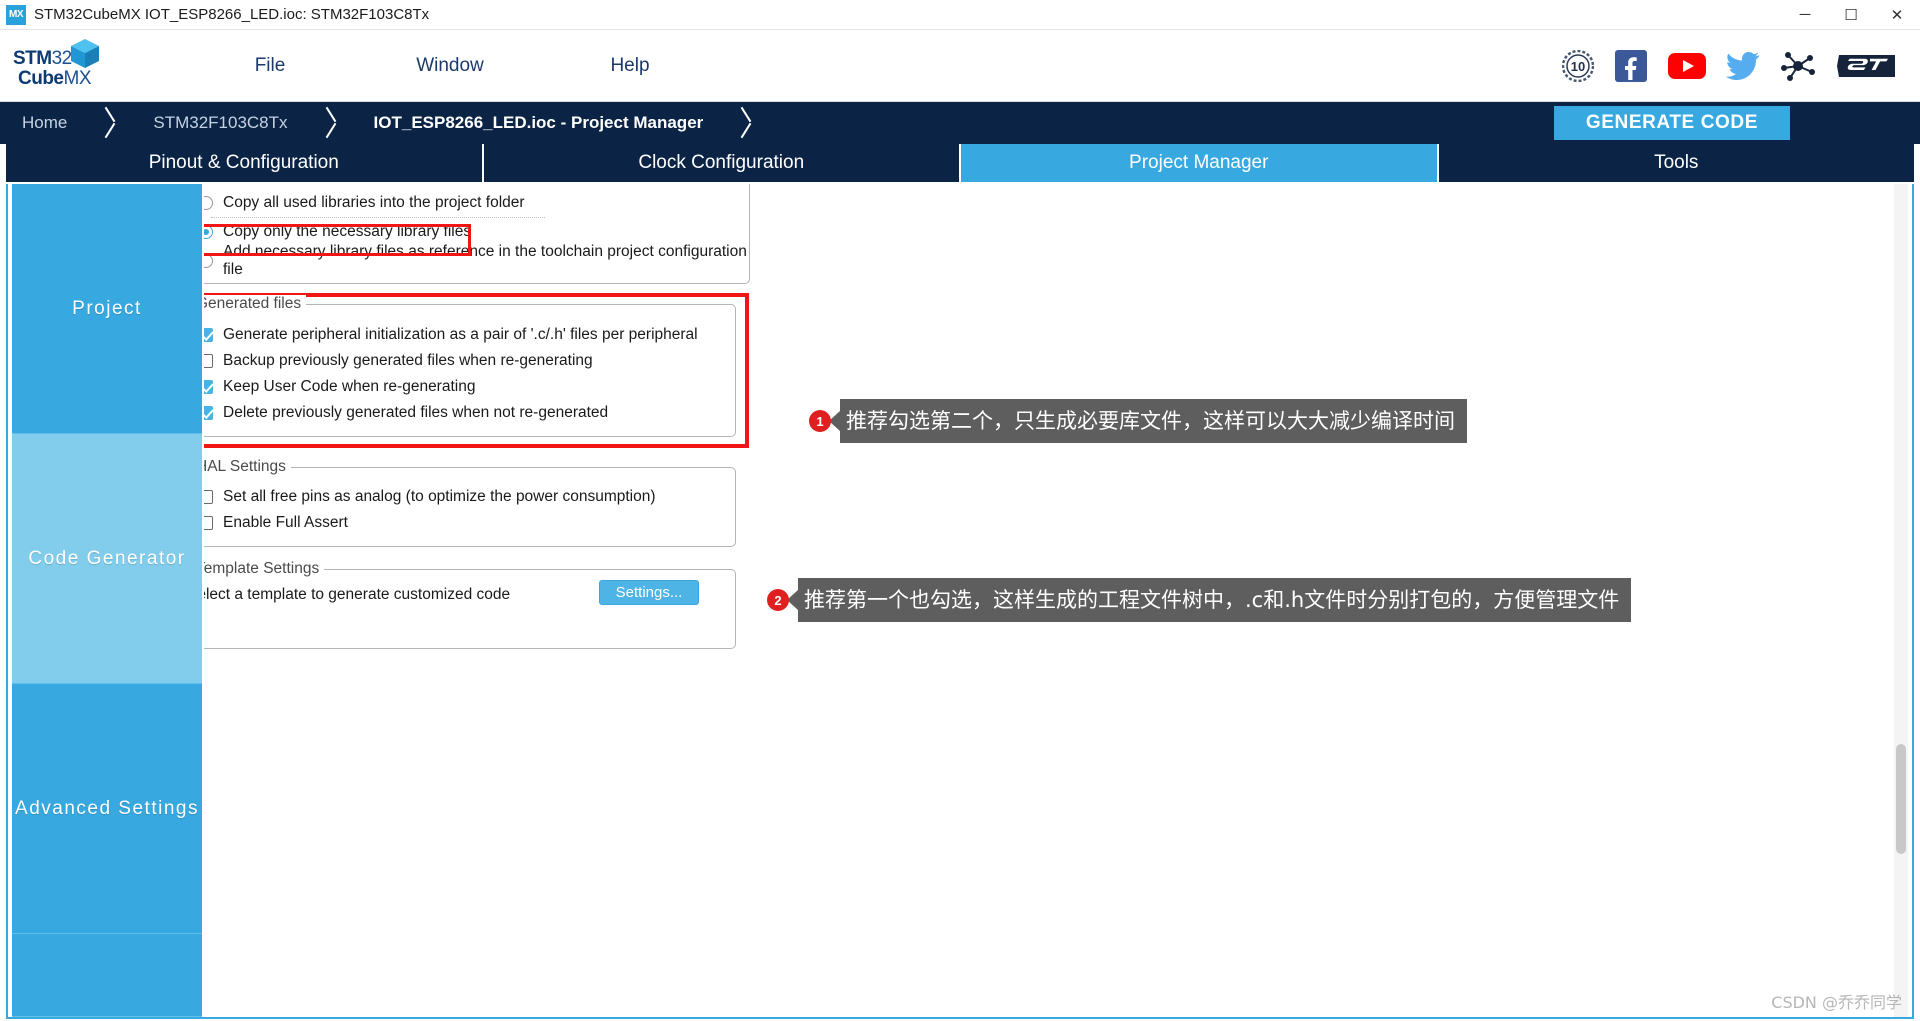  I want to click on option-separator, so click(378, 217).